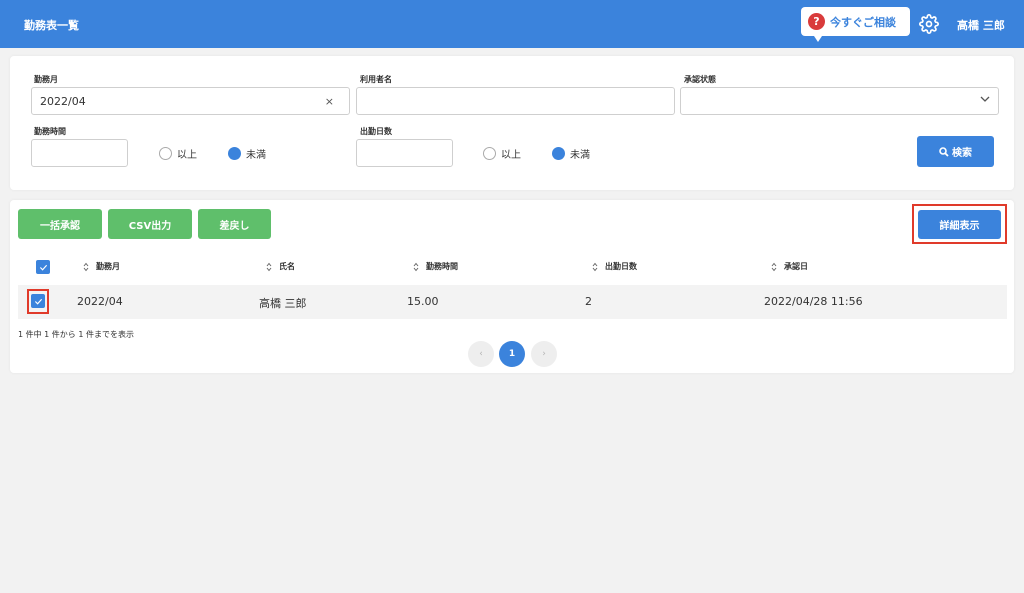  What do you see at coordinates (511, 155) in the screenshot?
I see `days-above-label: 以上` at bounding box center [511, 155].